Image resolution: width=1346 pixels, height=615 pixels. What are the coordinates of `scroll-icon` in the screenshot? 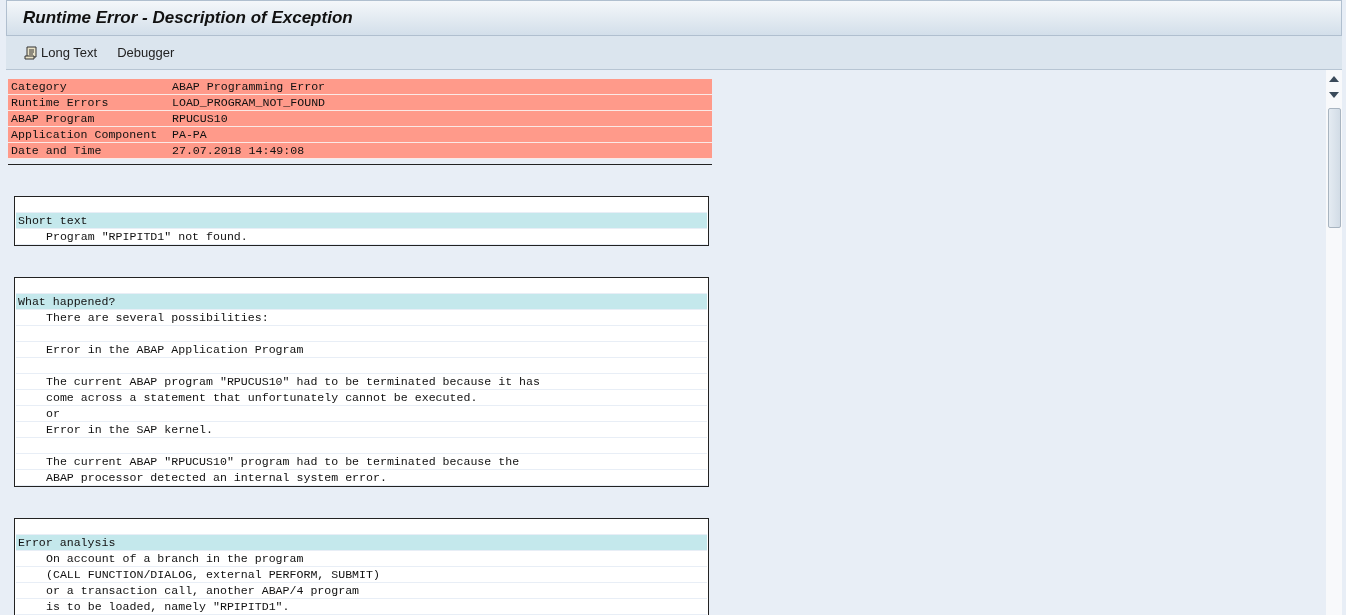 It's located at (31, 52).